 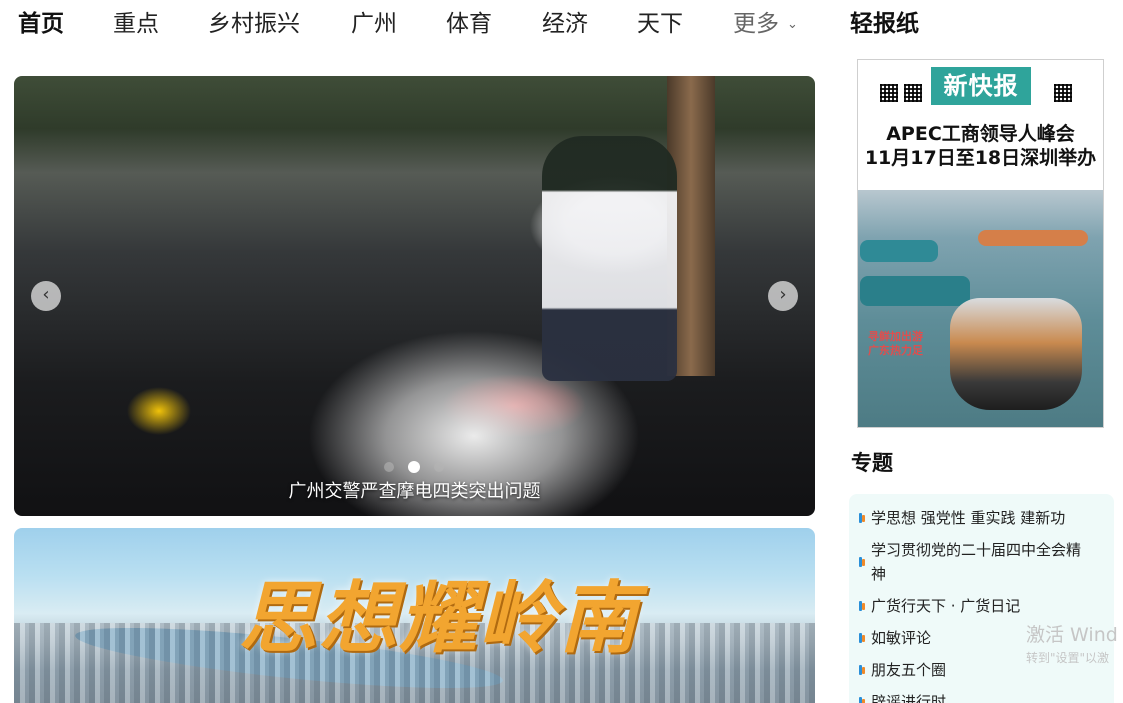 What do you see at coordinates (254, 24) in the screenshot?
I see `nav-item-rural-revitalization: 乡村振兴` at bounding box center [254, 24].